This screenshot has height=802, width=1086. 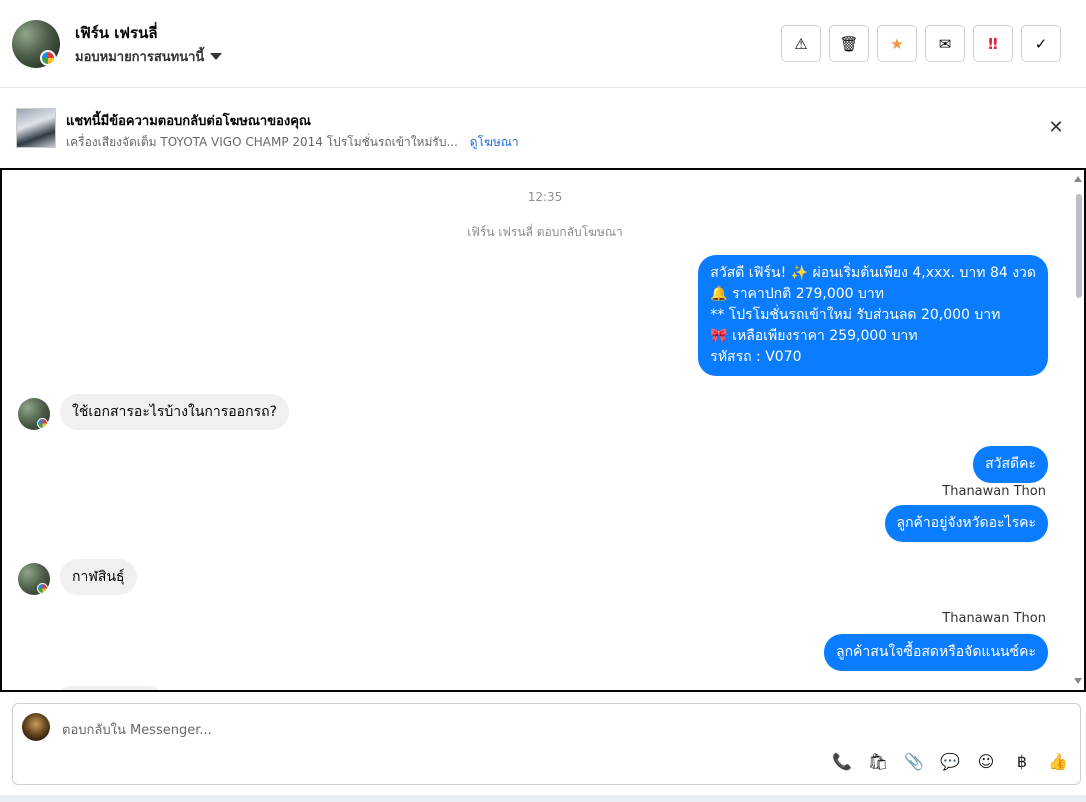 I want to click on message-timestamp: 12:35, so click(x=545, y=197).